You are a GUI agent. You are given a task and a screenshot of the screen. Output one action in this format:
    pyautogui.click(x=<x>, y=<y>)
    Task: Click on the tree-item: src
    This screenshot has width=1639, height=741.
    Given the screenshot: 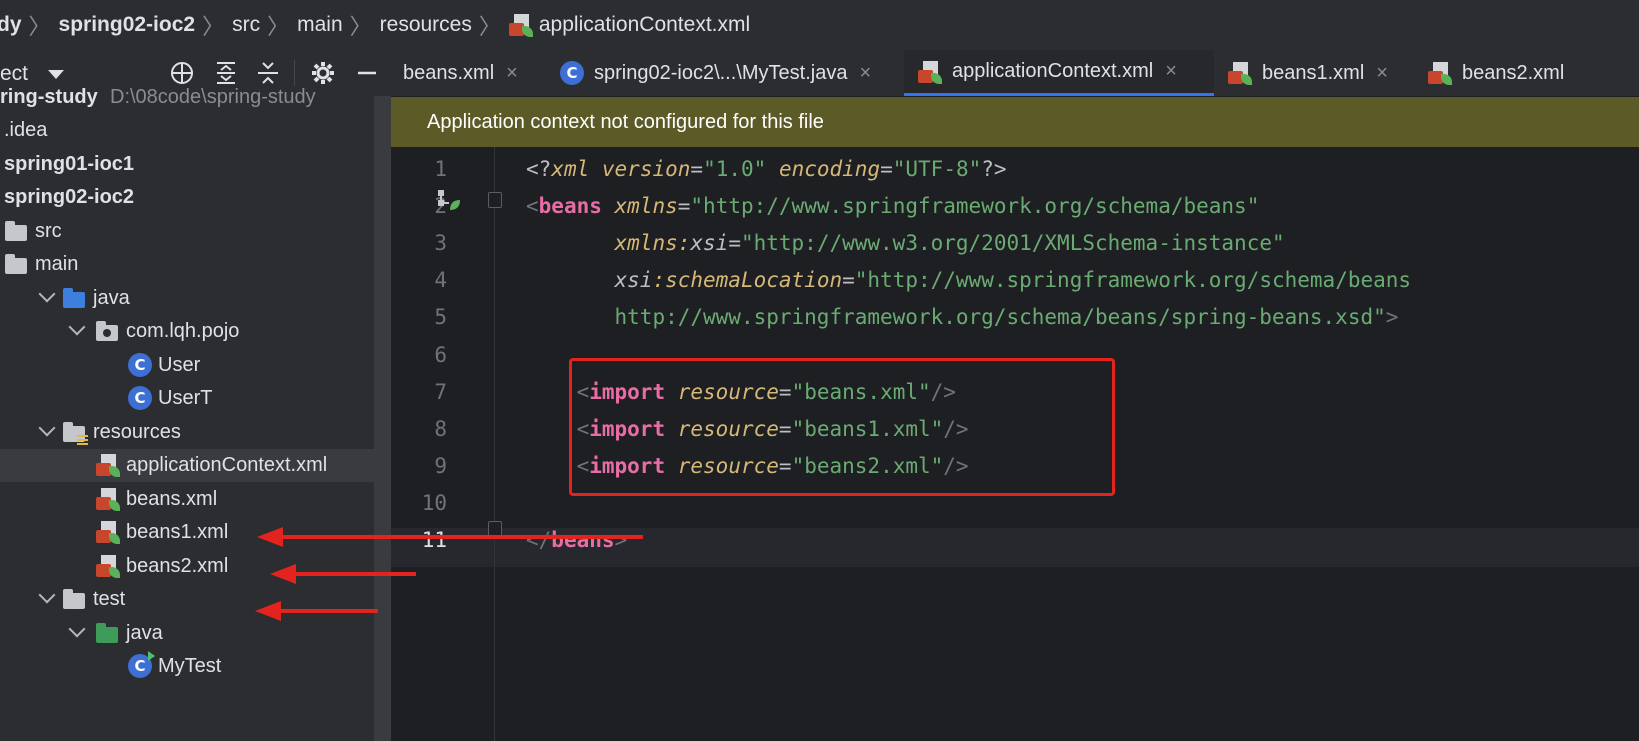 What is the action you would take?
    pyautogui.click(x=187, y=231)
    